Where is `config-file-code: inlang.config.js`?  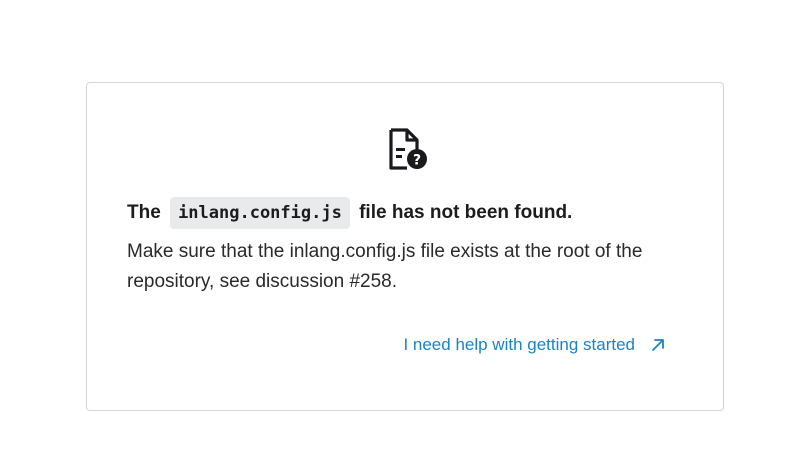 config-file-code: inlang.config.js is located at coordinates (260, 213).